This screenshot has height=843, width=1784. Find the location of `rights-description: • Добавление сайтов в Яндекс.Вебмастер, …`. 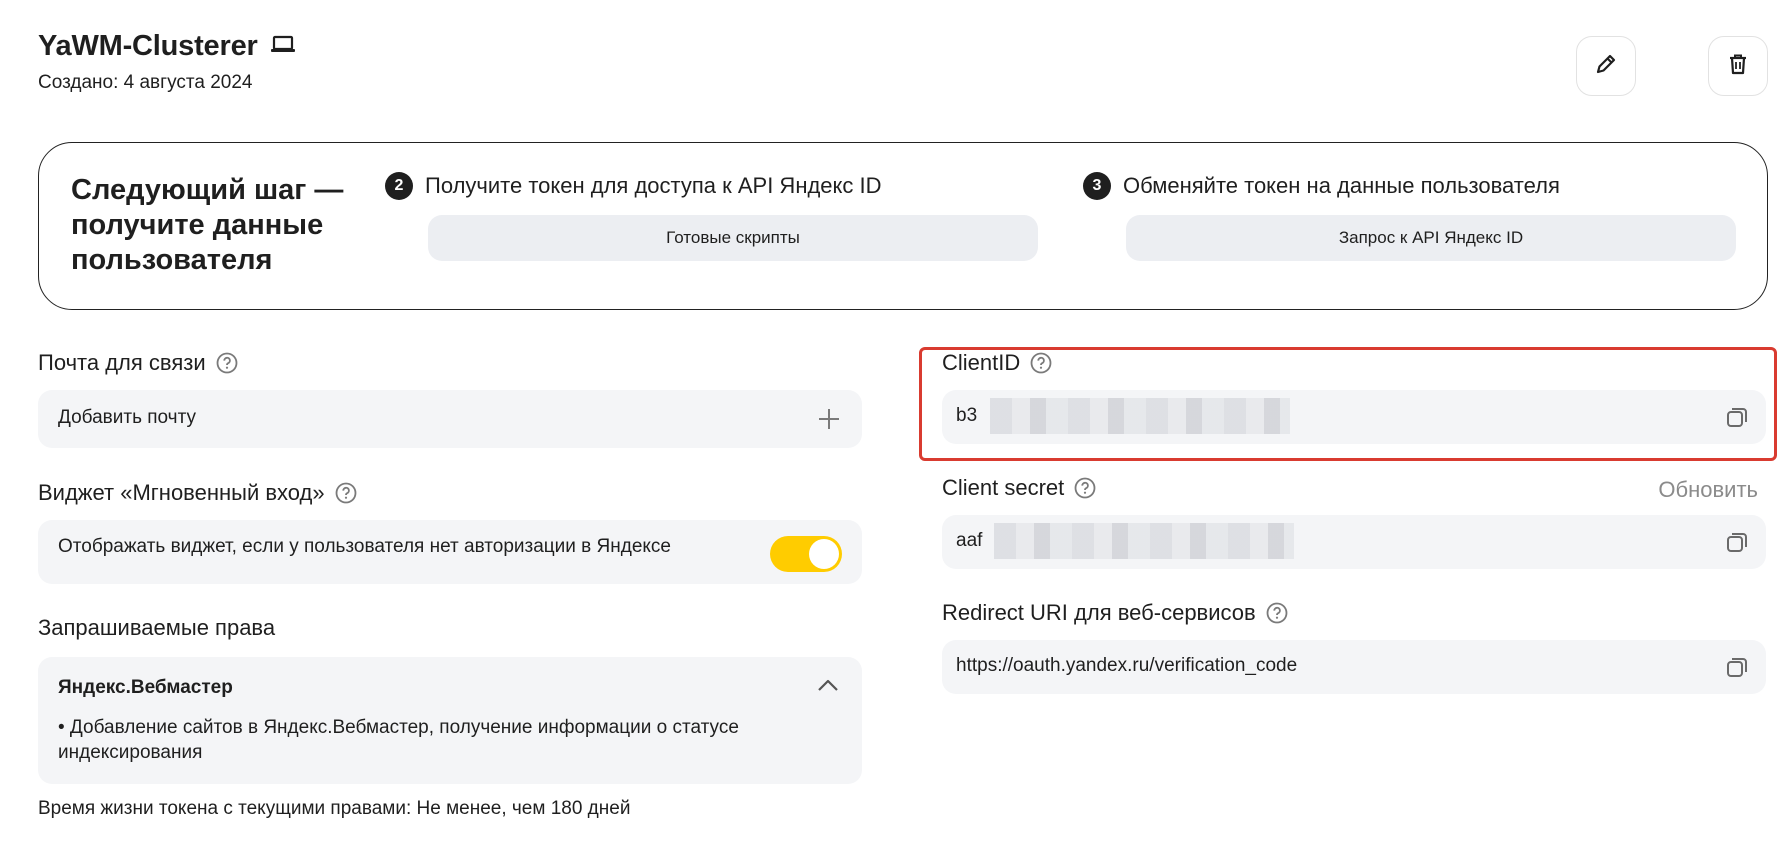

rights-description: • Добавление сайтов в Яндекс.Вебмастер, … is located at coordinates (398, 740).